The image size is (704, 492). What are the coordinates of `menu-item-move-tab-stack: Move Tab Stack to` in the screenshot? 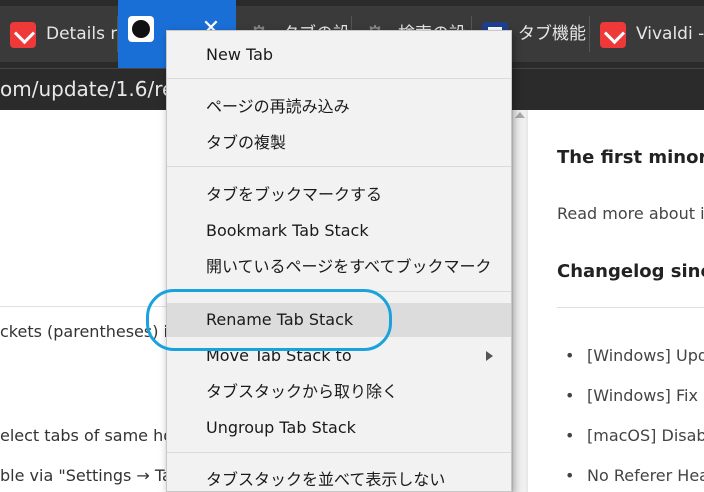 It's located at (339, 356).